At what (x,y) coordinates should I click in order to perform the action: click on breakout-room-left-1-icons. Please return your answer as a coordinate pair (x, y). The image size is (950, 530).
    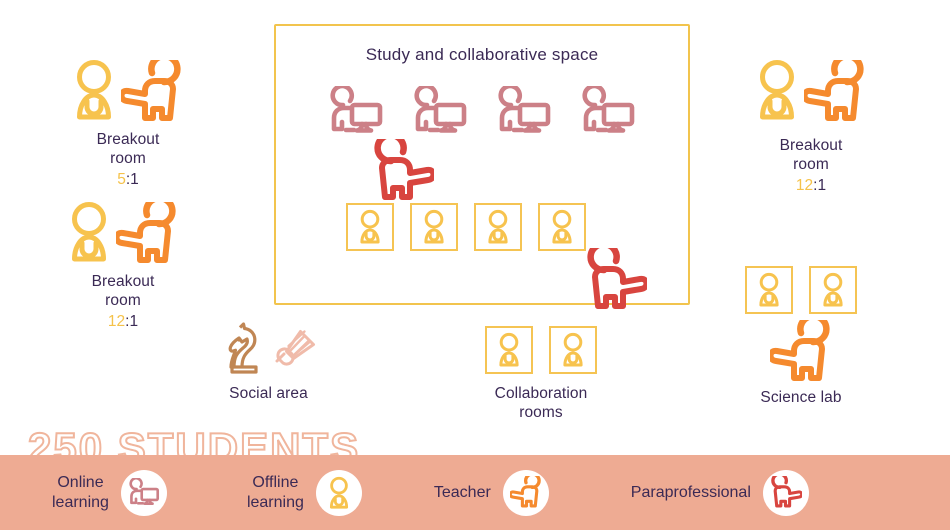
    Looking at the image, I should click on (128, 91).